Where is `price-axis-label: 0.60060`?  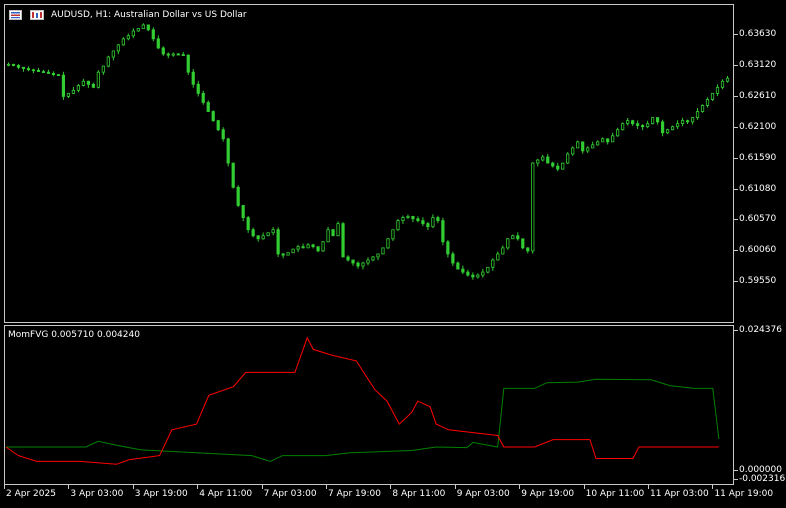
price-axis-label: 0.60060 is located at coordinates (758, 250).